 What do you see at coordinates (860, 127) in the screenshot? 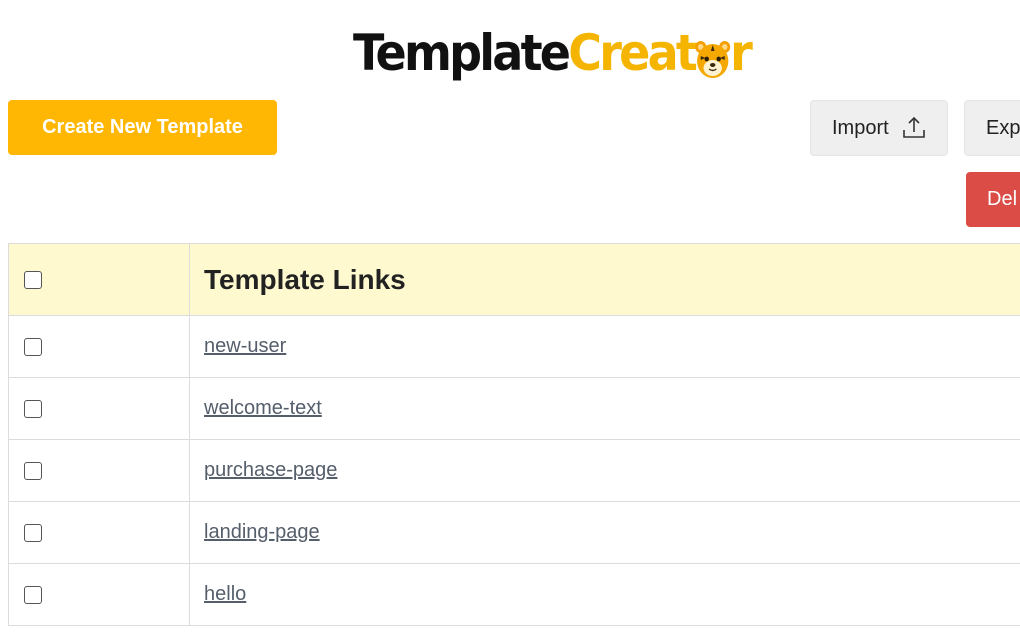
I see `import-button-label: Import` at bounding box center [860, 127].